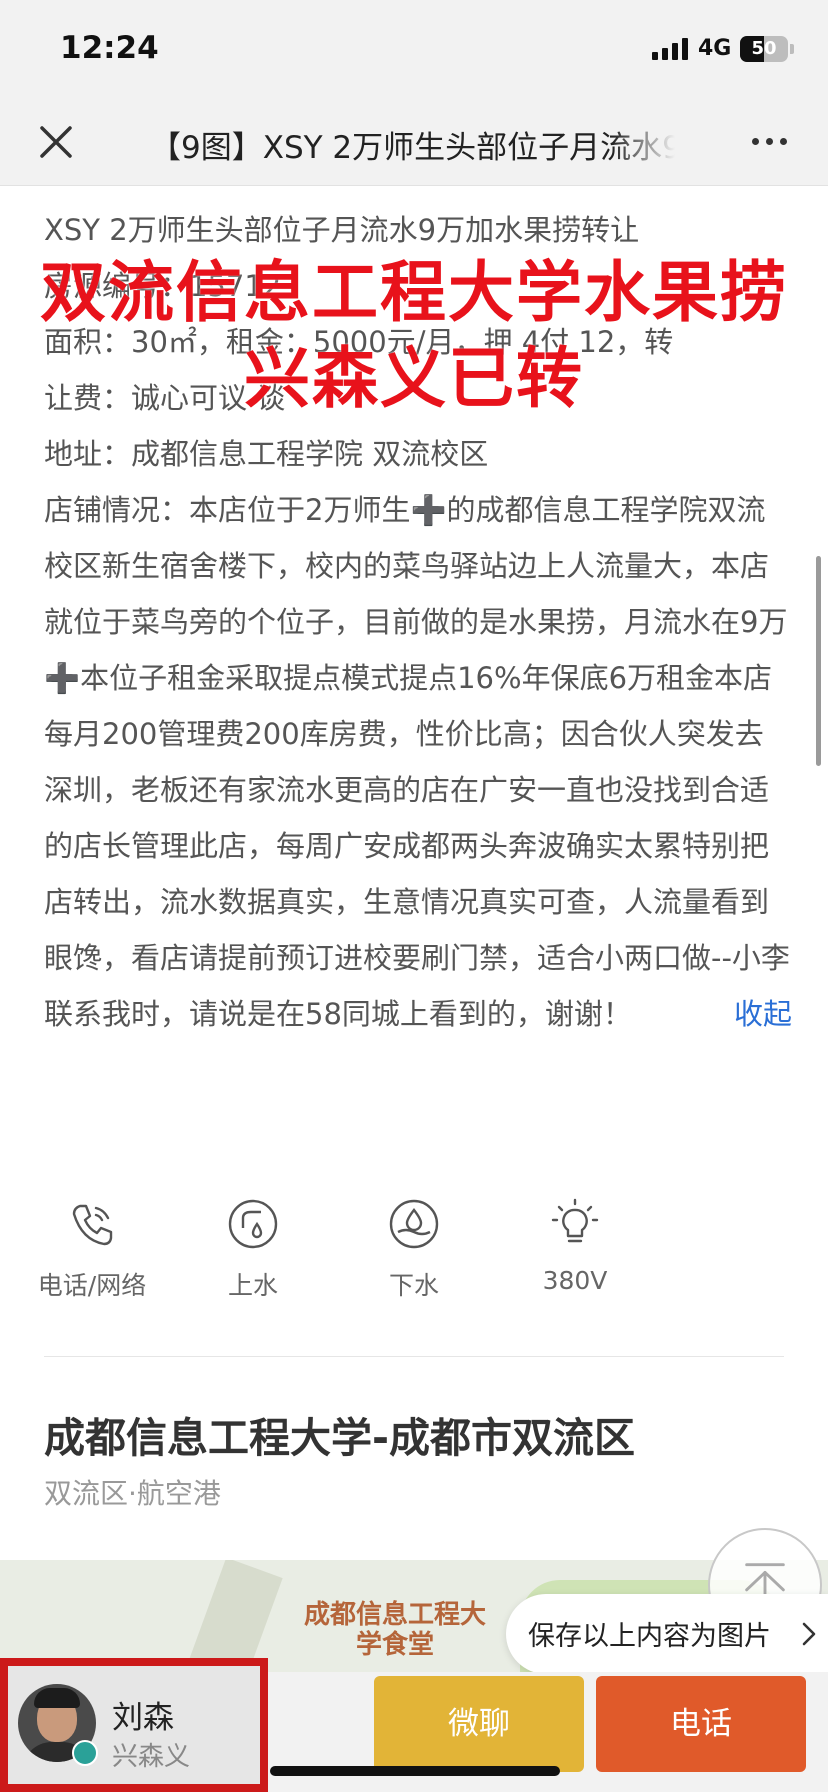 This screenshot has height=1792, width=828. Describe the element at coordinates (575, 1220) in the screenshot. I see `power-380v-icon` at that location.